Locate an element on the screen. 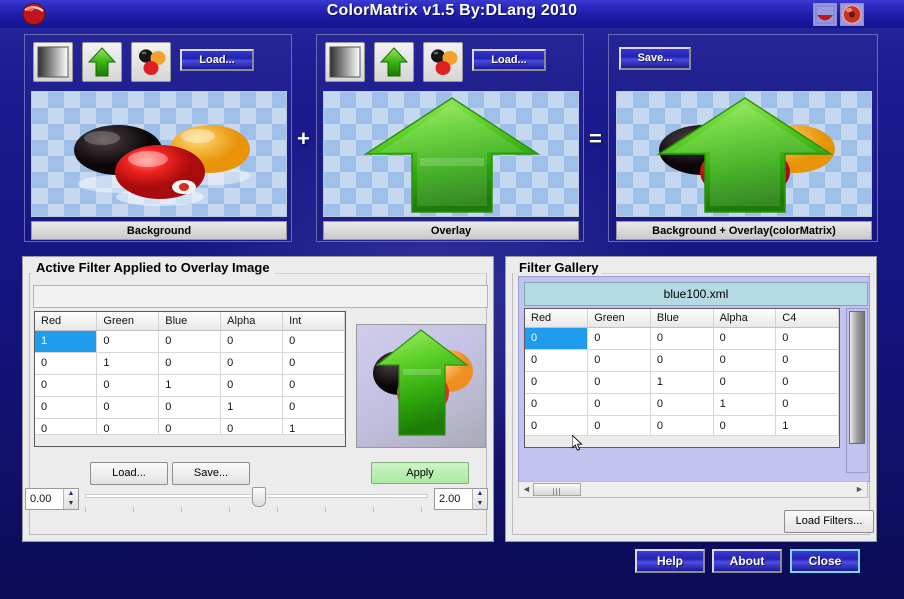 The width and height of the screenshot is (904, 599). active-filter-matrix-grid: Red Green Blue Alpha Int 1 0 0 0 0 0 1 0 is located at coordinates (190, 379).